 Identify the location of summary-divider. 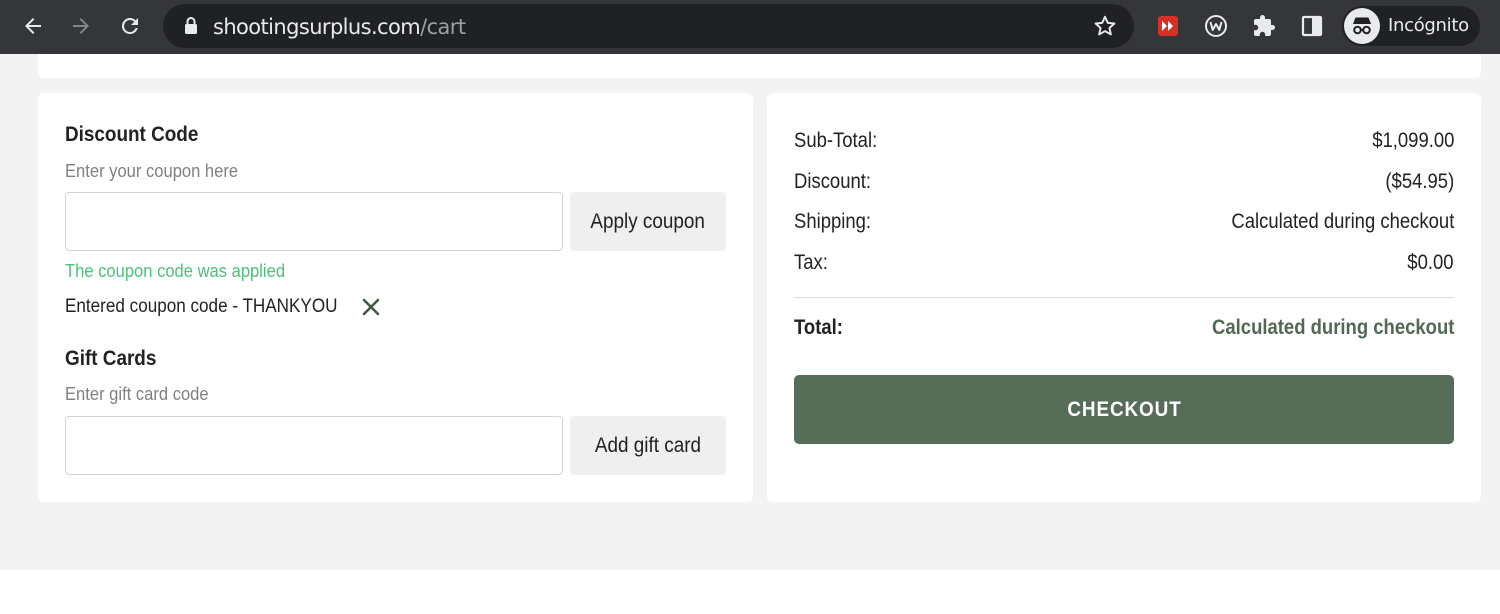
(1124, 297).